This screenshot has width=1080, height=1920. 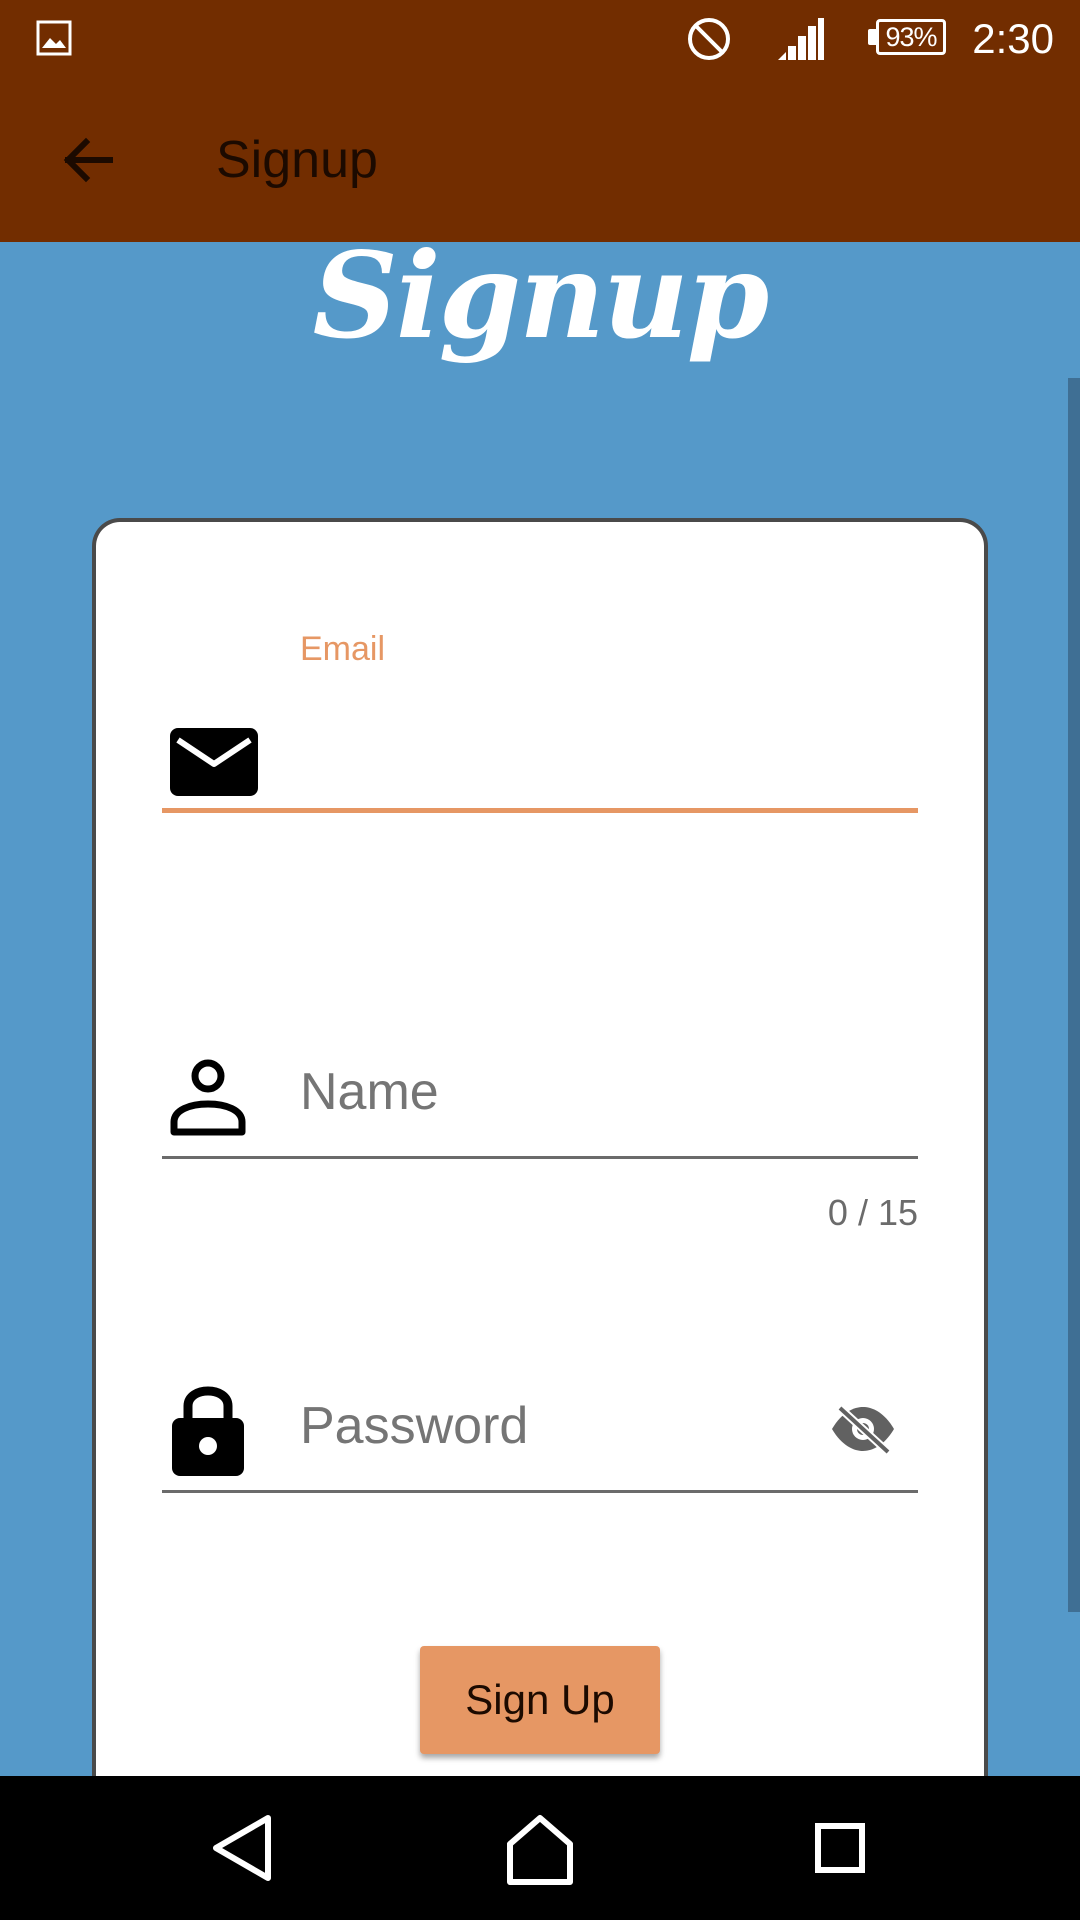 What do you see at coordinates (872, 1212) in the screenshot?
I see `name-character-counter: 0 / 15` at bounding box center [872, 1212].